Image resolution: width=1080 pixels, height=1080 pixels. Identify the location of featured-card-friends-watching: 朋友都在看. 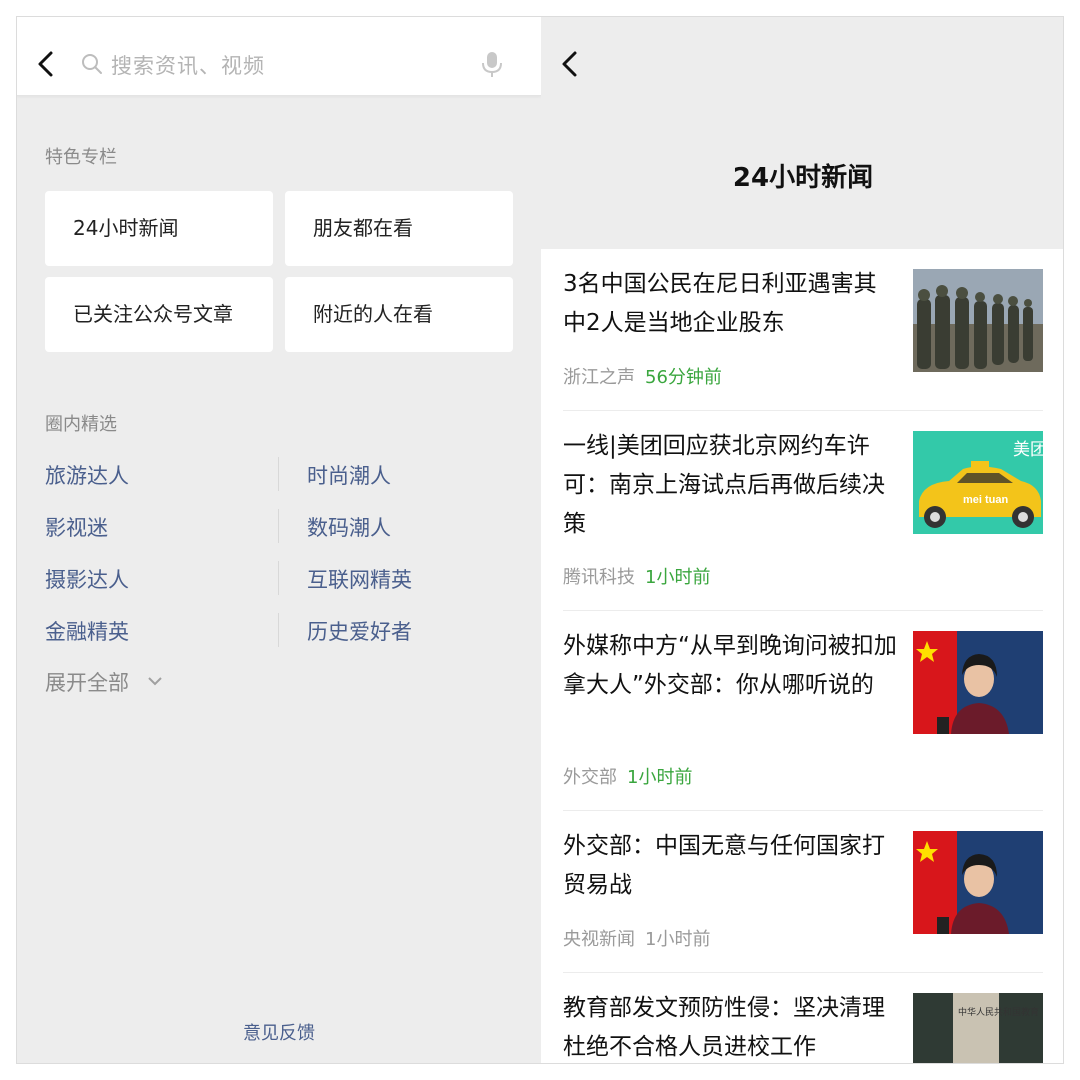
(399, 228).